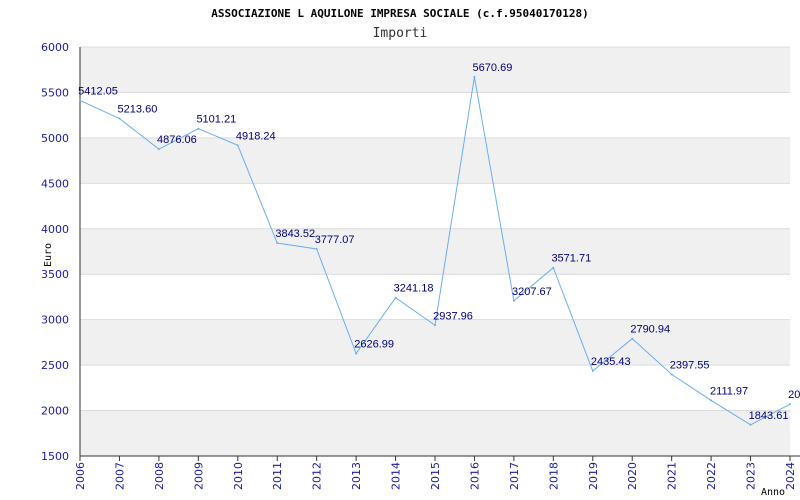 The width and height of the screenshot is (800, 500). I want to click on data-label: 4918.24, so click(256, 136).